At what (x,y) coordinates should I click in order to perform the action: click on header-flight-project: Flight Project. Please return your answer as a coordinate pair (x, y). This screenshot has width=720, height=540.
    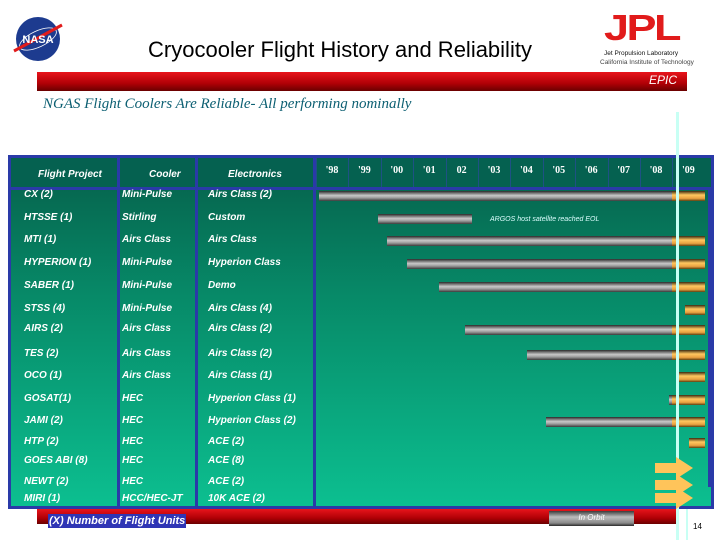
    Looking at the image, I should click on (70, 174).